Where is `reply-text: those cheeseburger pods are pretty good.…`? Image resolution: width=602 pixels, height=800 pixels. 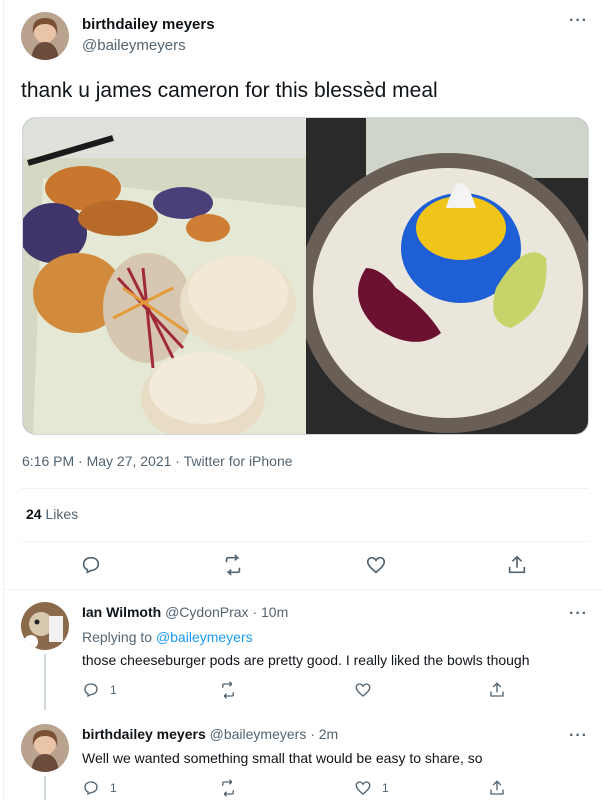 reply-text: those cheeseburger pods are pretty good.… is located at coordinates (306, 660).